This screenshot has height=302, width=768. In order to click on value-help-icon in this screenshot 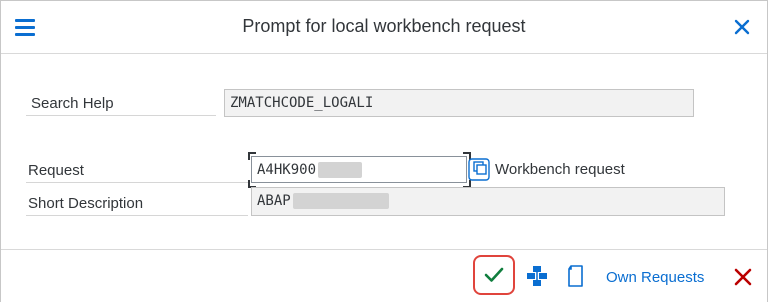, I will do `click(480, 169)`.